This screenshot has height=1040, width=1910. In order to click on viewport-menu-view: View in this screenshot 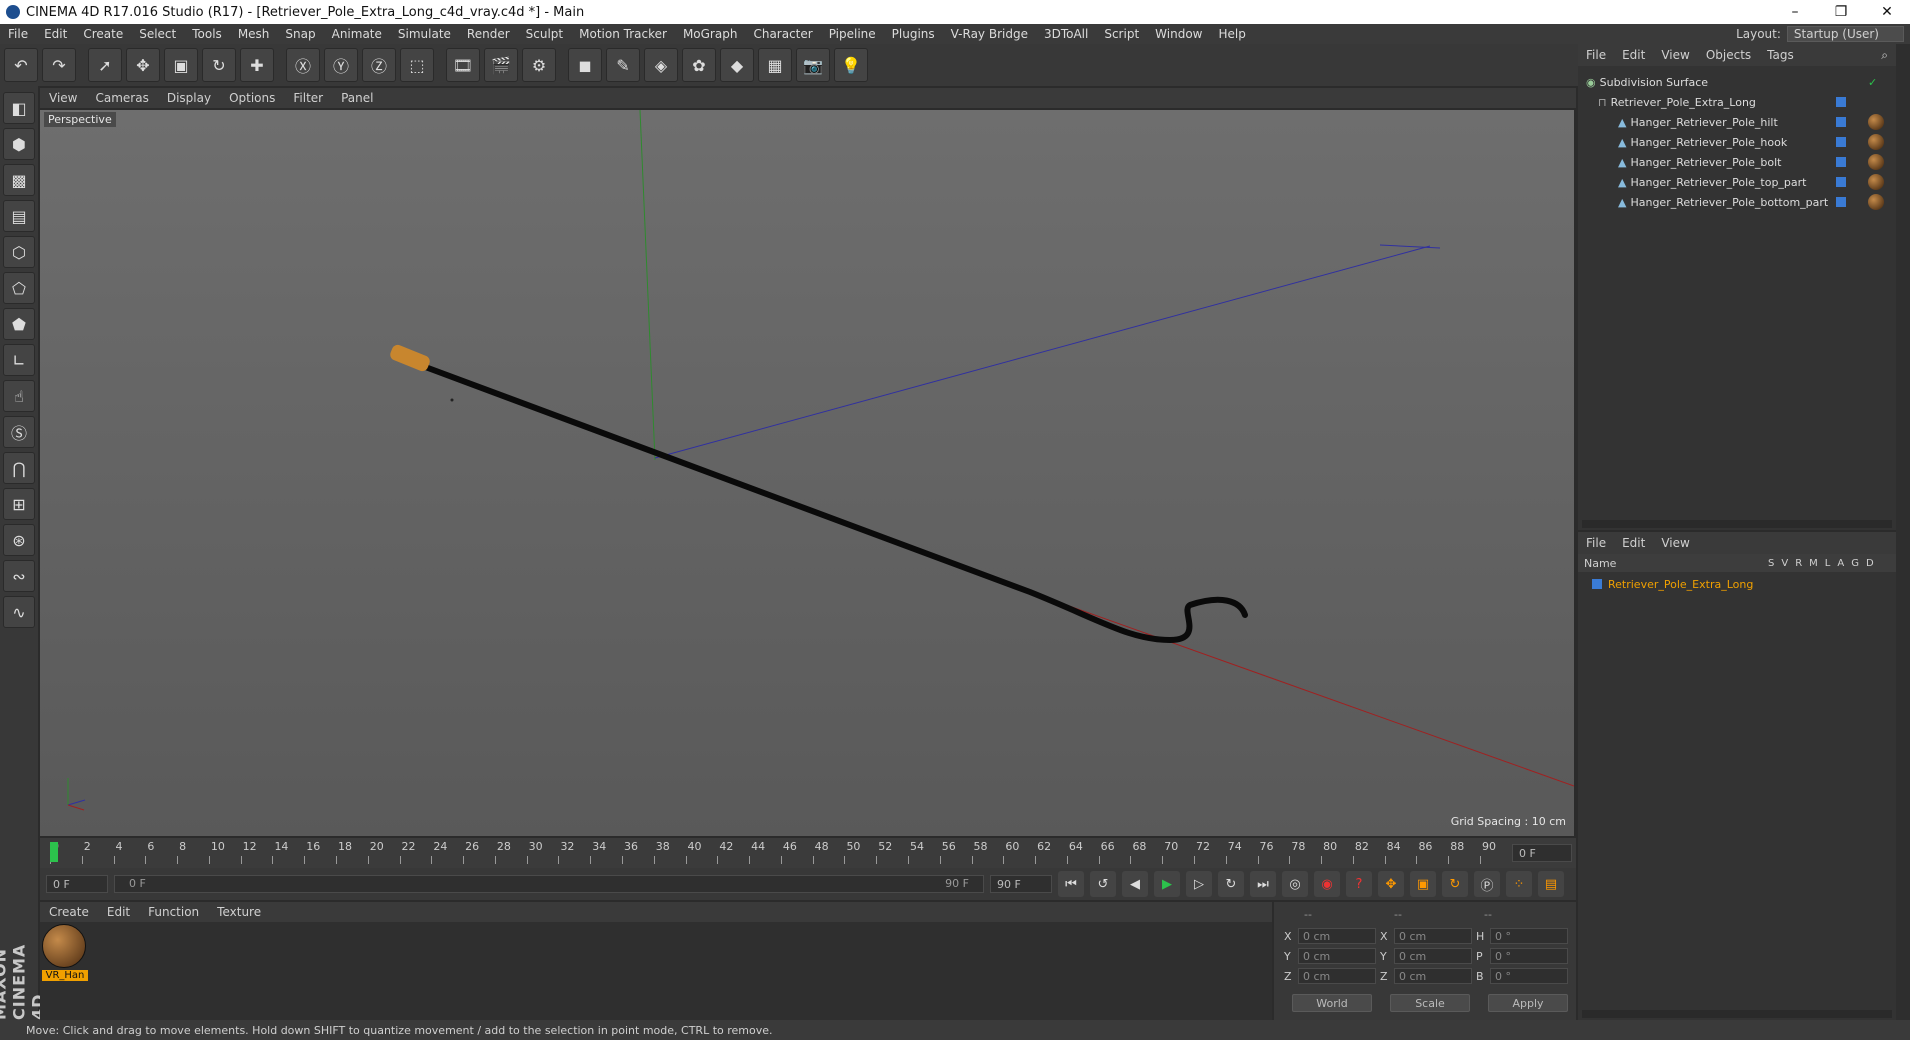, I will do `click(63, 98)`.